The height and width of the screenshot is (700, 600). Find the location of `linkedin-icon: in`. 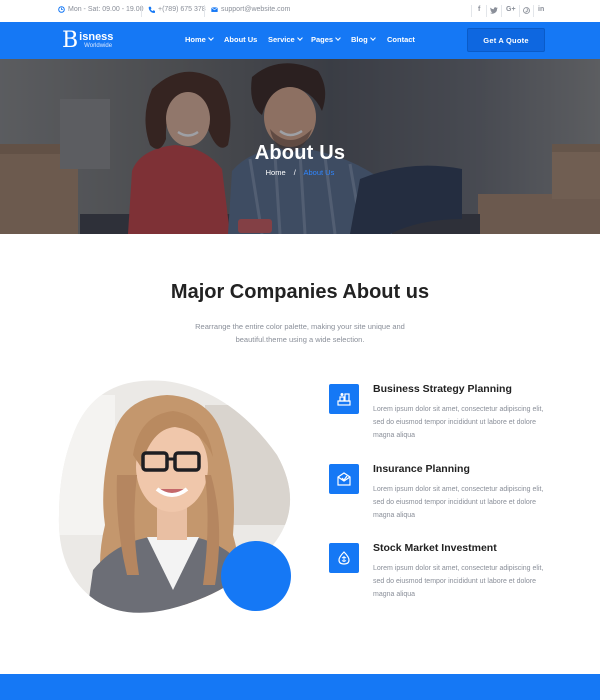

linkedin-icon: in is located at coordinates (541, 9).